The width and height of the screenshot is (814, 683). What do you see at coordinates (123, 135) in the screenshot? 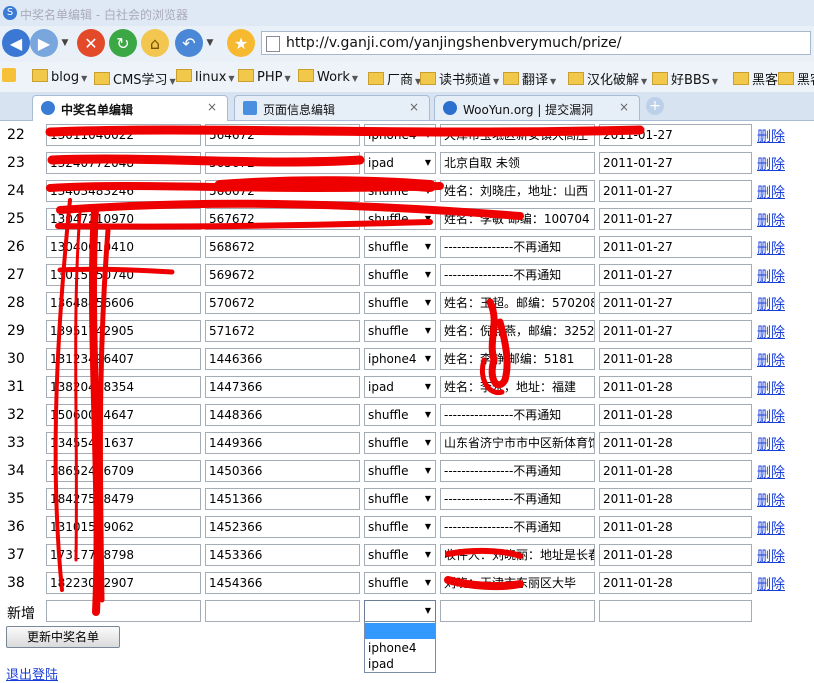
I see `phone-input: 13011040022` at bounding box center [123, 135].